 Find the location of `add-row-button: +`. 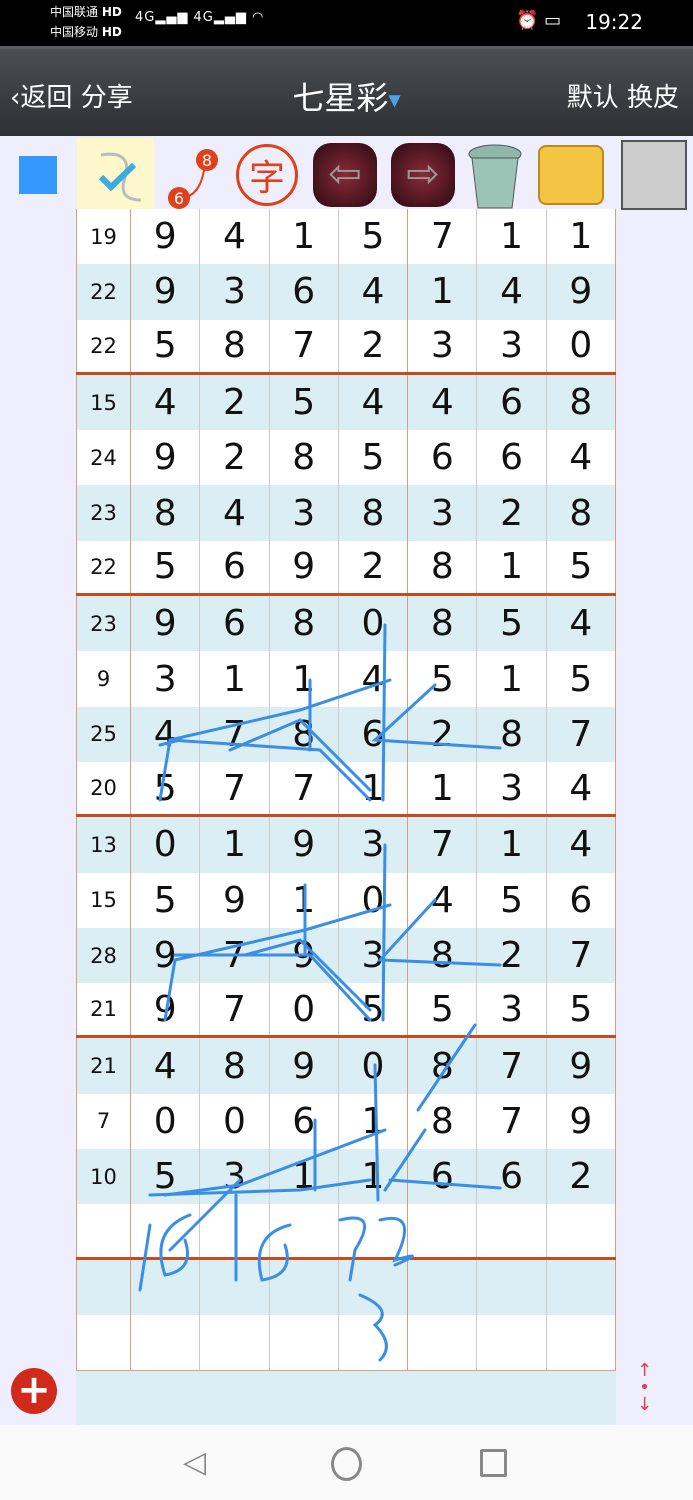

add-row-button: + is located at coordinates (34, 1391).